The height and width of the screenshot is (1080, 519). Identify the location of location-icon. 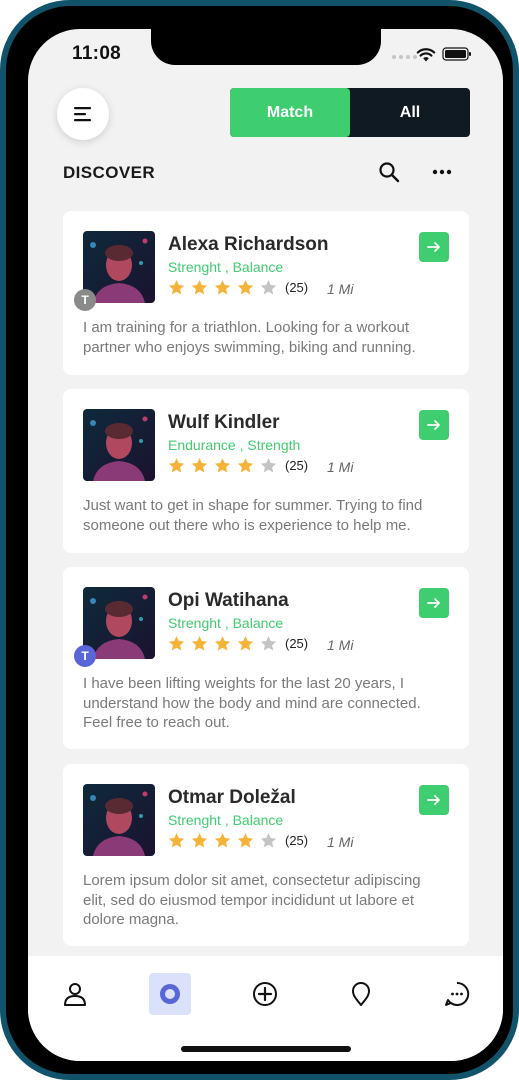
(361, 994).